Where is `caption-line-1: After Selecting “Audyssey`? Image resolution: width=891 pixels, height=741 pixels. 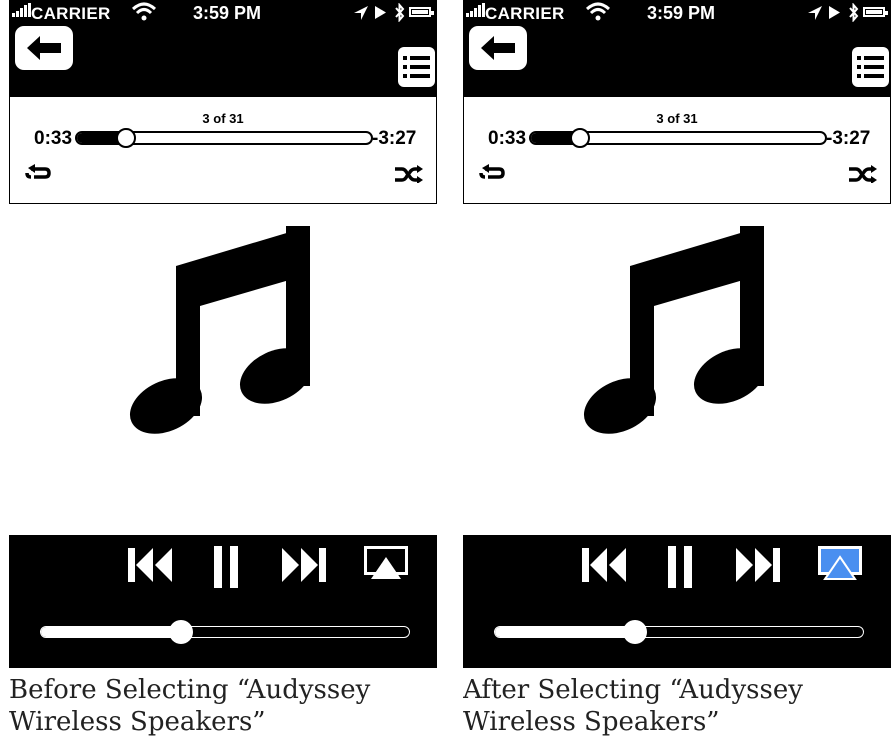
caption-line-1: After Selecting “Audyssey is located at coordinates (633, 690).